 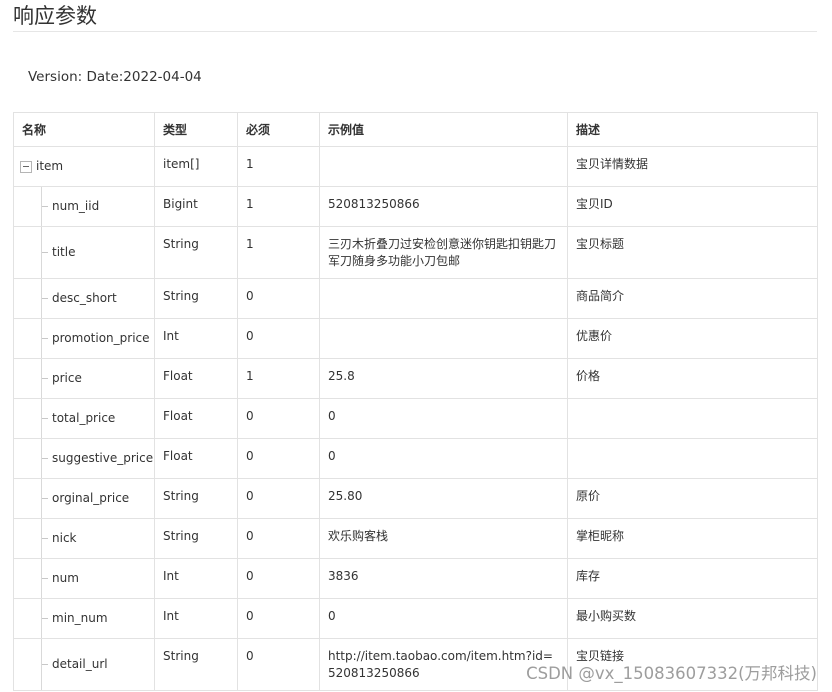 I want to click on param-name-wrap: total_price, so click(x=81, y=418).